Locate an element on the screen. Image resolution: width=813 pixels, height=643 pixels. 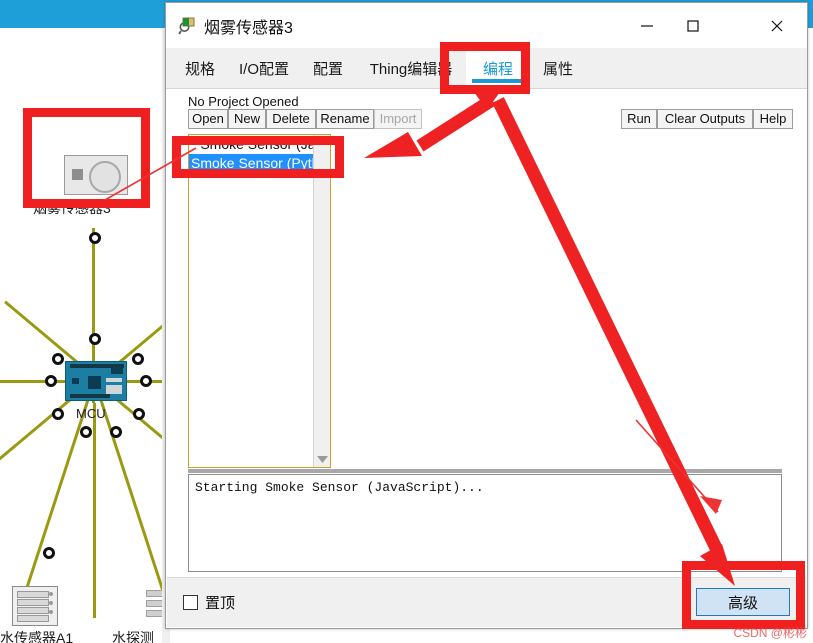
tab-label: I/O配置 is located at coordinates (263, 69).